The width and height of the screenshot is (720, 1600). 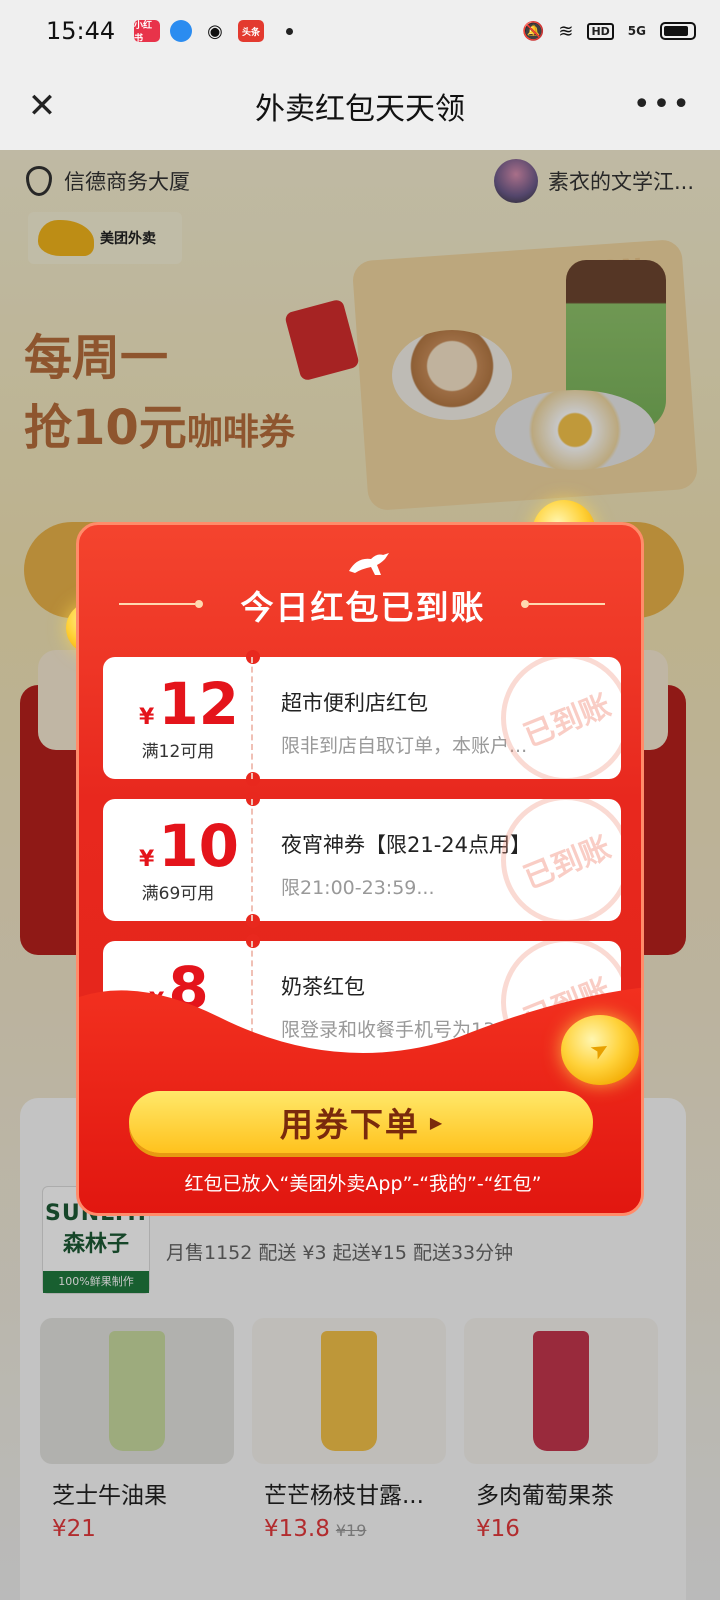 I want to click on weibo-icon: ◉, so click(x=215, y=31).